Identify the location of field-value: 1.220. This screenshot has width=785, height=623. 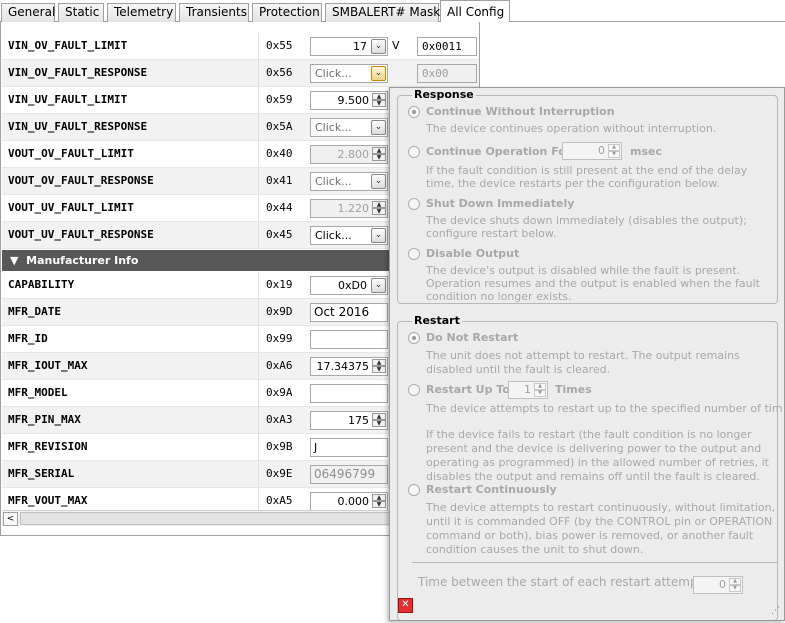
(353, 208).